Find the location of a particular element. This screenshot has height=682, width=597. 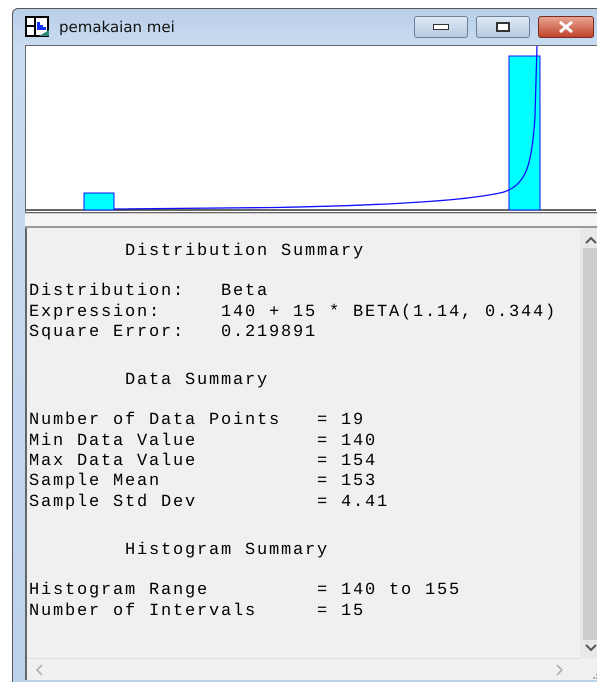

close-icon is located at coordinates (566, 27).